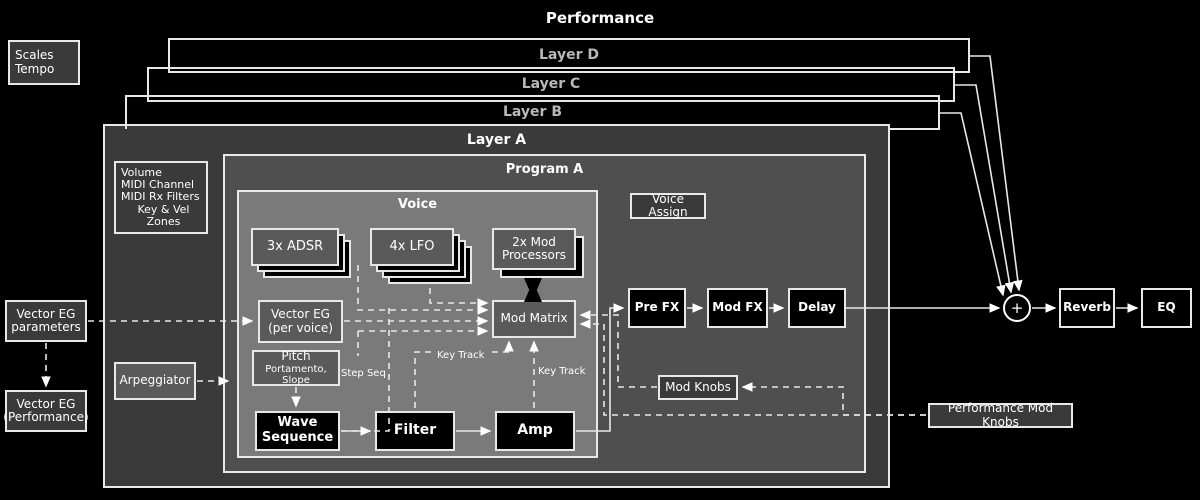 This screenshot has width=1200, height=500. I want to click on reverb-box: Reverb, so click(1087, 308).